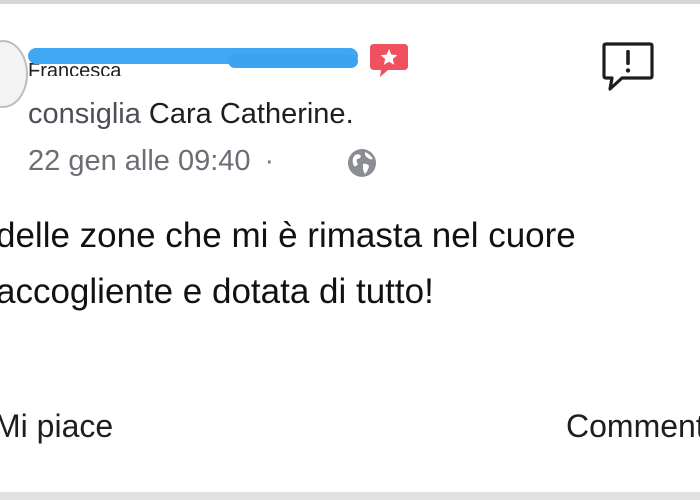  What do you see at coordinates (84, 114) in the screenshot?
I see `recommend-verb: consiglia` at bounding box center [84, 114].